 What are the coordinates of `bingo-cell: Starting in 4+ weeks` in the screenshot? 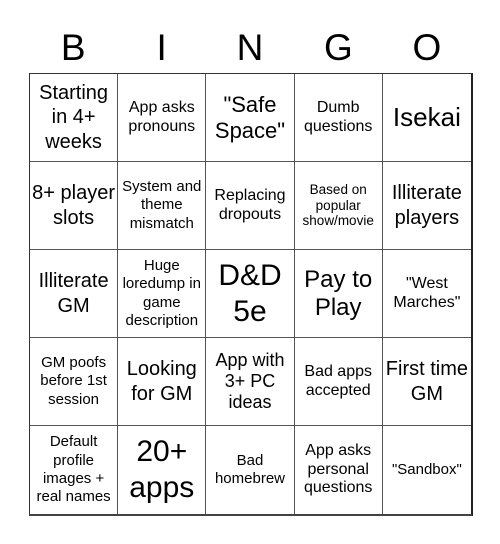 It's located at (74, 118).